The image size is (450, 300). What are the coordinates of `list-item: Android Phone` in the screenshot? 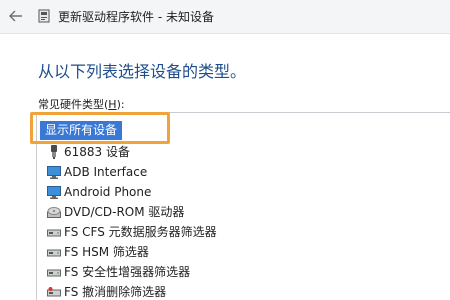 It's located at (243, 192).